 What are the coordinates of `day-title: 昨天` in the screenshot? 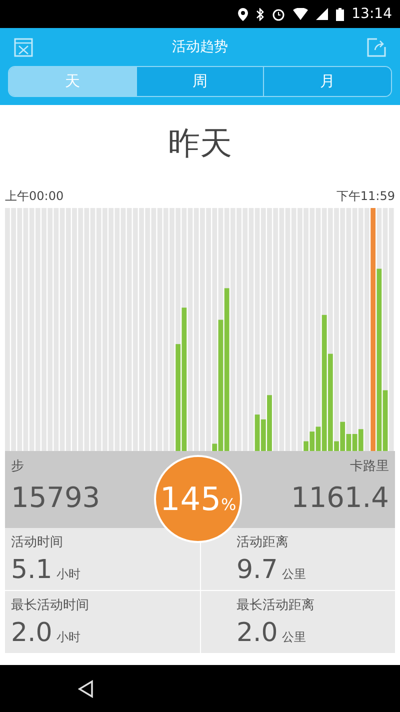 It's located at (200, 143).